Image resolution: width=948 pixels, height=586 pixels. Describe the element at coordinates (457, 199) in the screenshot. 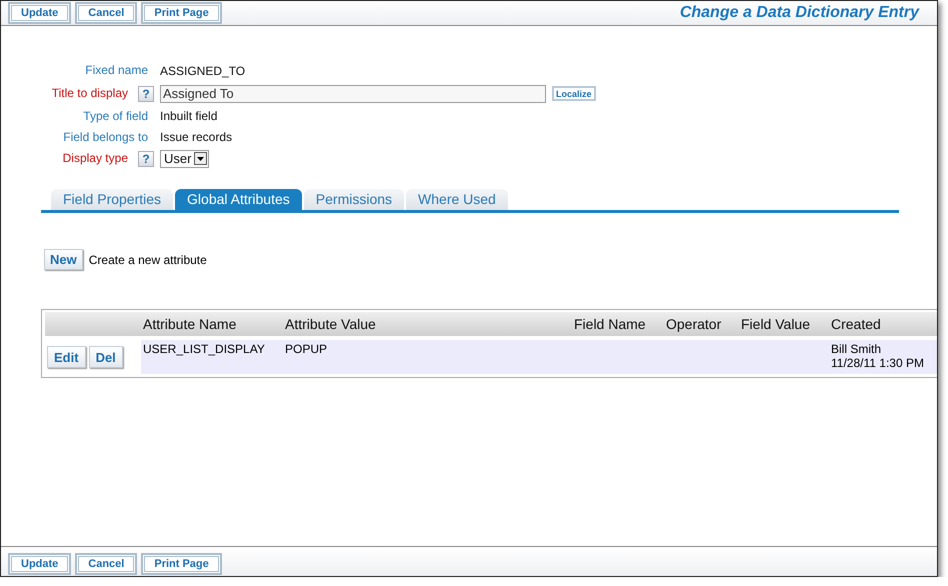

I see `tab: Where Used` at that location.